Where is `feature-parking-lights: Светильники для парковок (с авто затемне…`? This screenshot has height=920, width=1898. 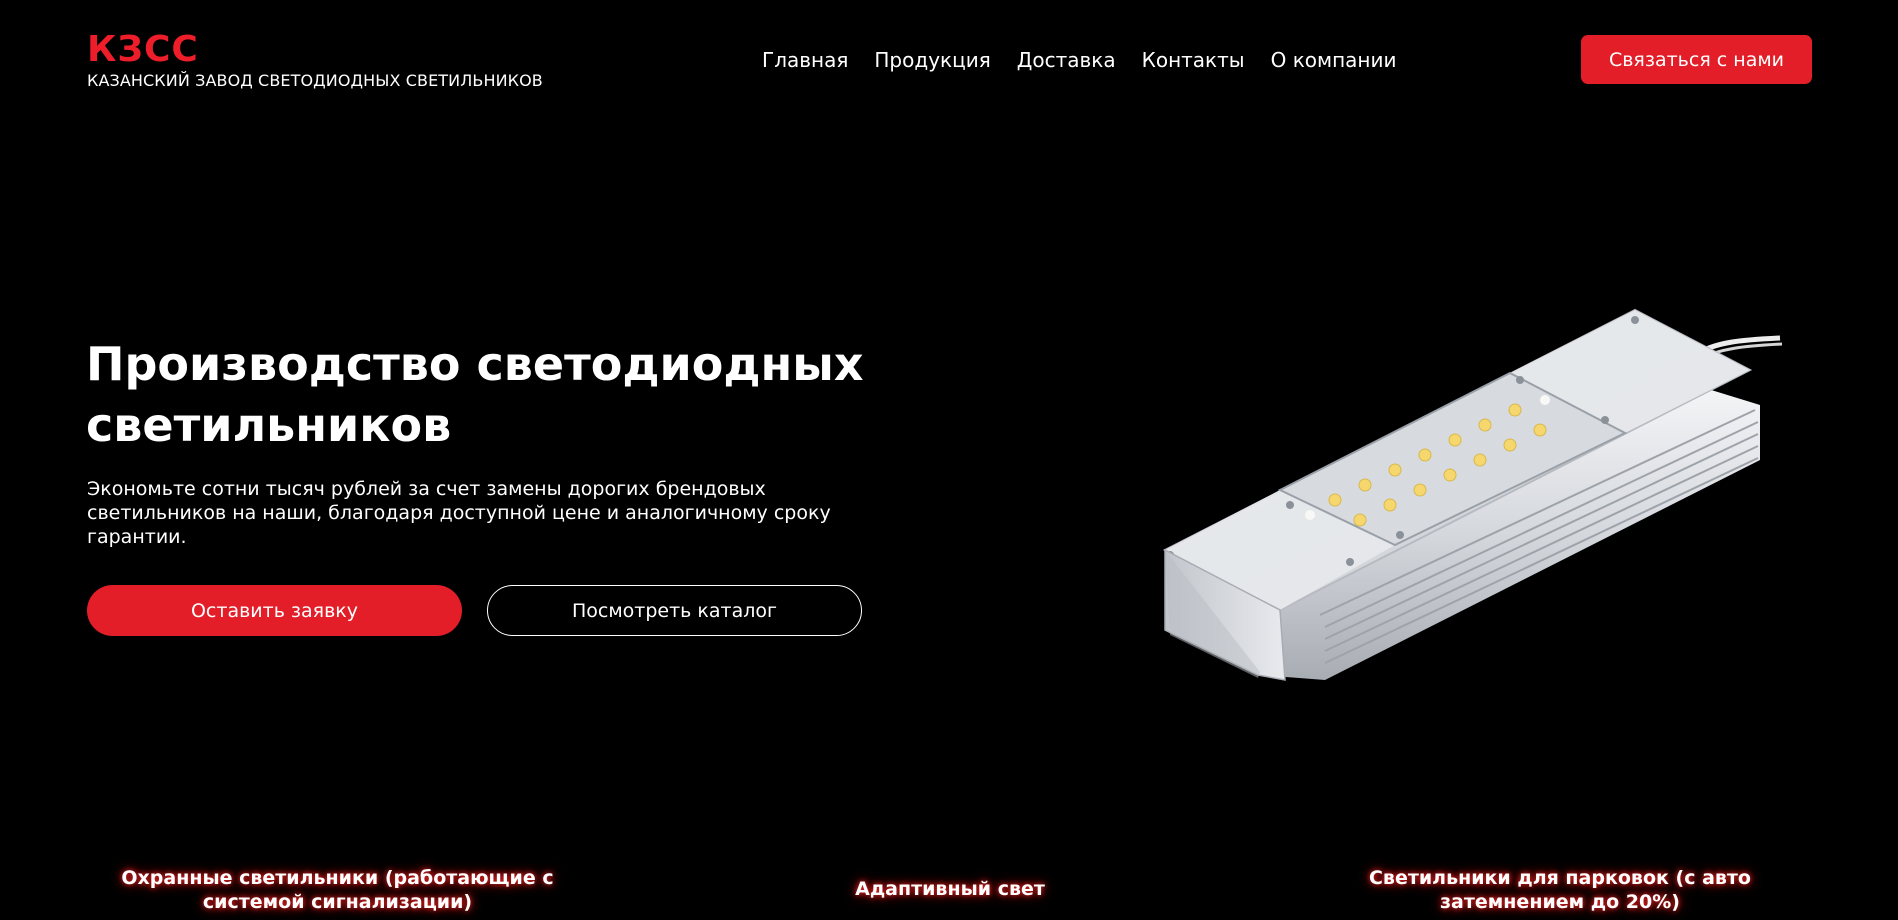 feature-parking-lights: Светильники для парковок (с авто затемне… is located at coordinates (1559, 890).